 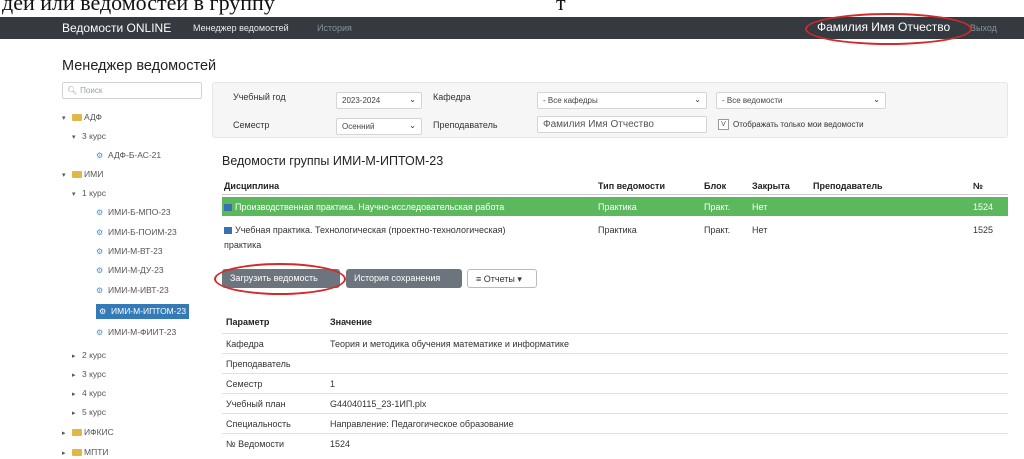 I want to click on tree-group-item: ⚙ АДФ-Б-АС-21, so click(x=128, y=155).